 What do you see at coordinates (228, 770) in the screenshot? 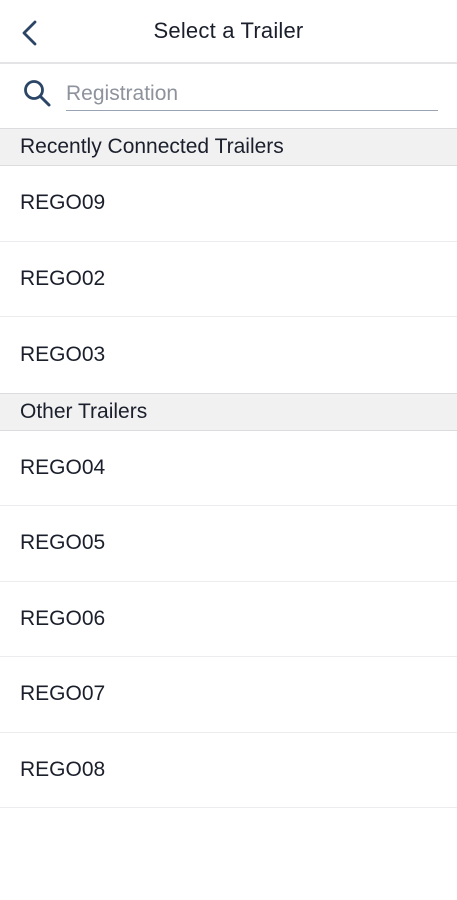
I see `trailer-list-item: REGO08` at bounding box center [228, 770].